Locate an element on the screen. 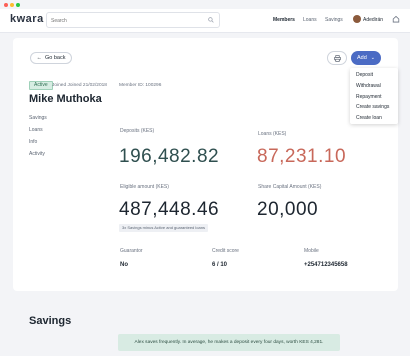 This screenshot has width=410, height=356. top-bar: kwara Members Loans Savings Adedirán is located at coordinates (205, 21).